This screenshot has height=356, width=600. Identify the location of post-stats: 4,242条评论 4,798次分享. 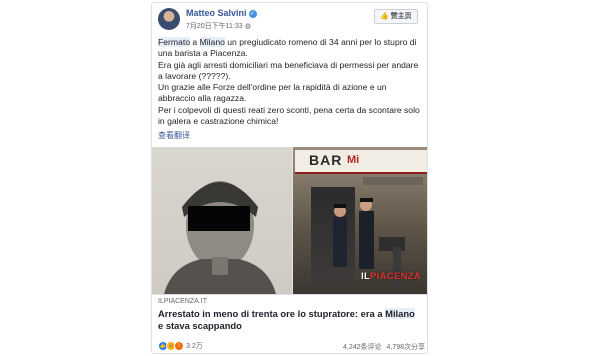
(382, 347).